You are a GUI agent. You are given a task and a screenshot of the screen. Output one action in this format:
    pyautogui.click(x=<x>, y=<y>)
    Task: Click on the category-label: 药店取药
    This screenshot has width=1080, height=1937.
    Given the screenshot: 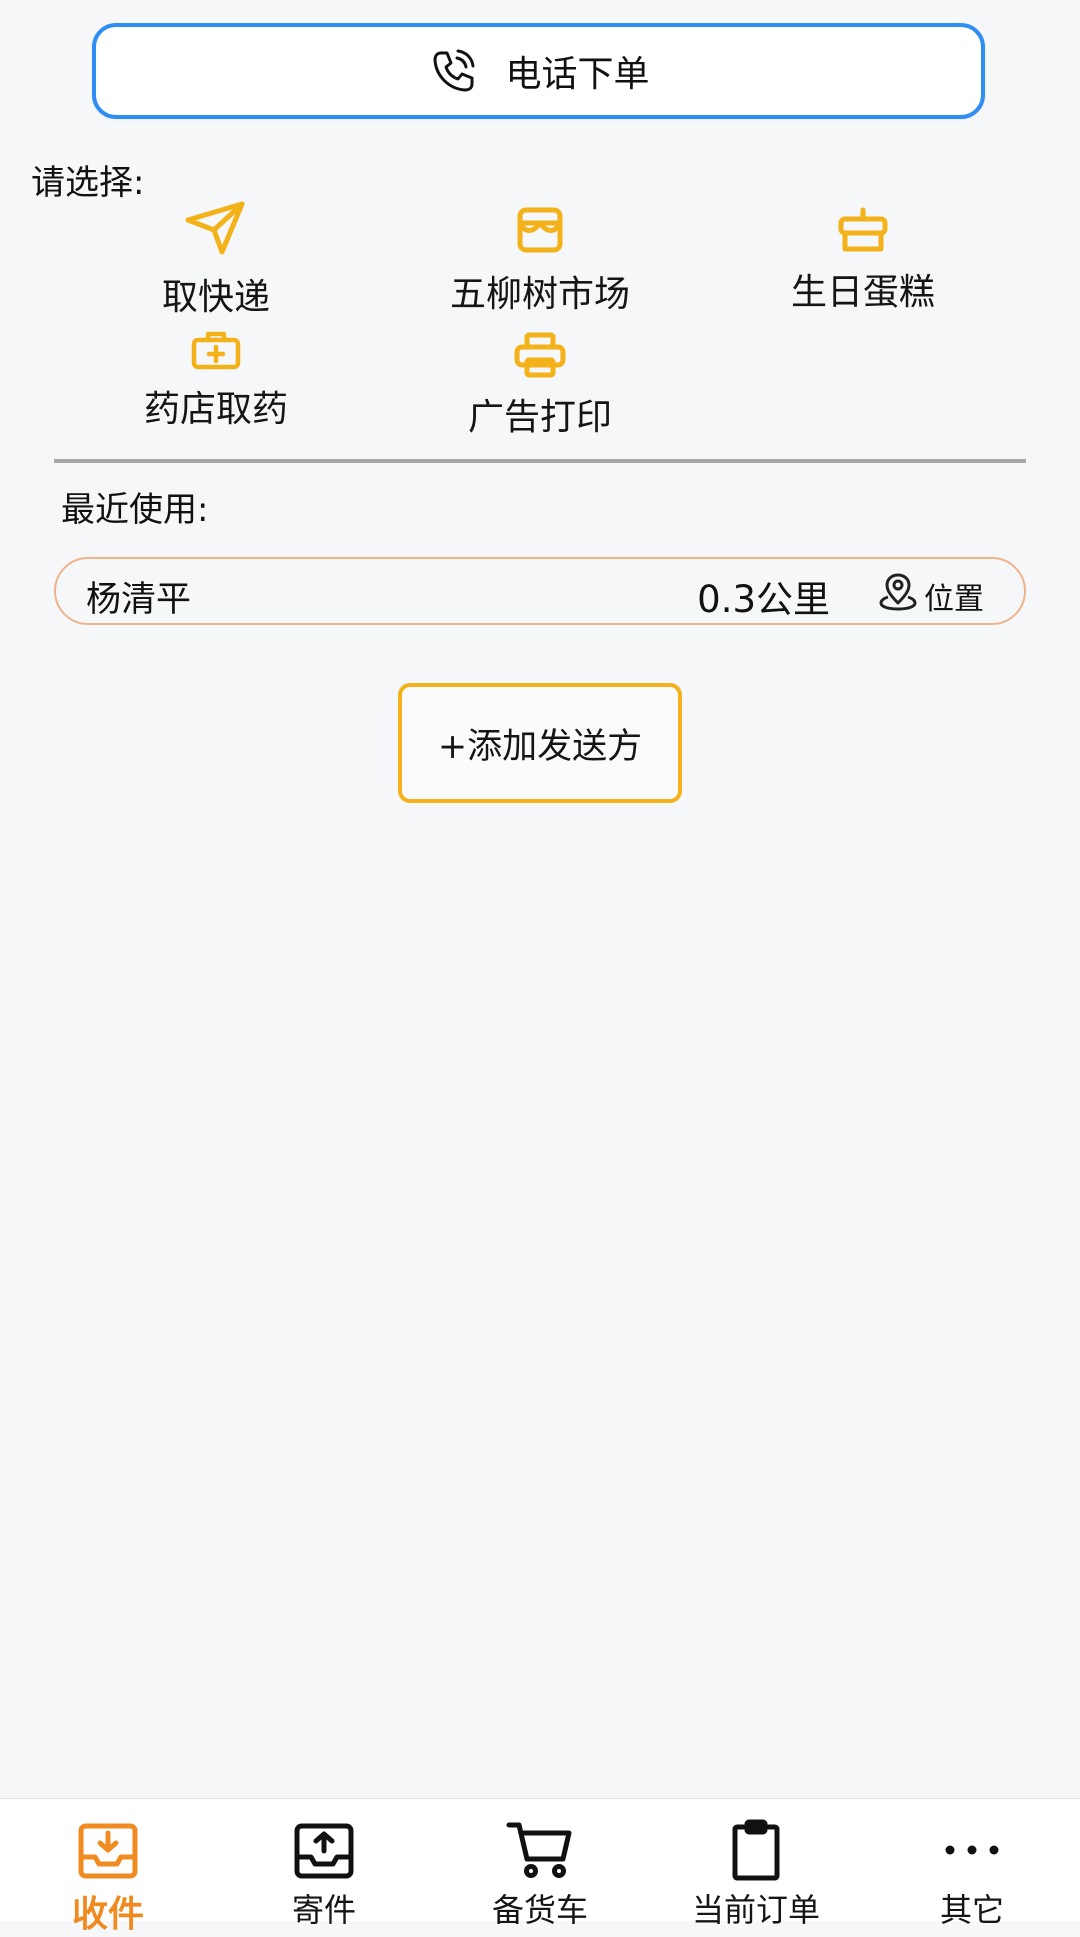 What is the action you would take?
    pyautogui.click(x=215, y=409)
    